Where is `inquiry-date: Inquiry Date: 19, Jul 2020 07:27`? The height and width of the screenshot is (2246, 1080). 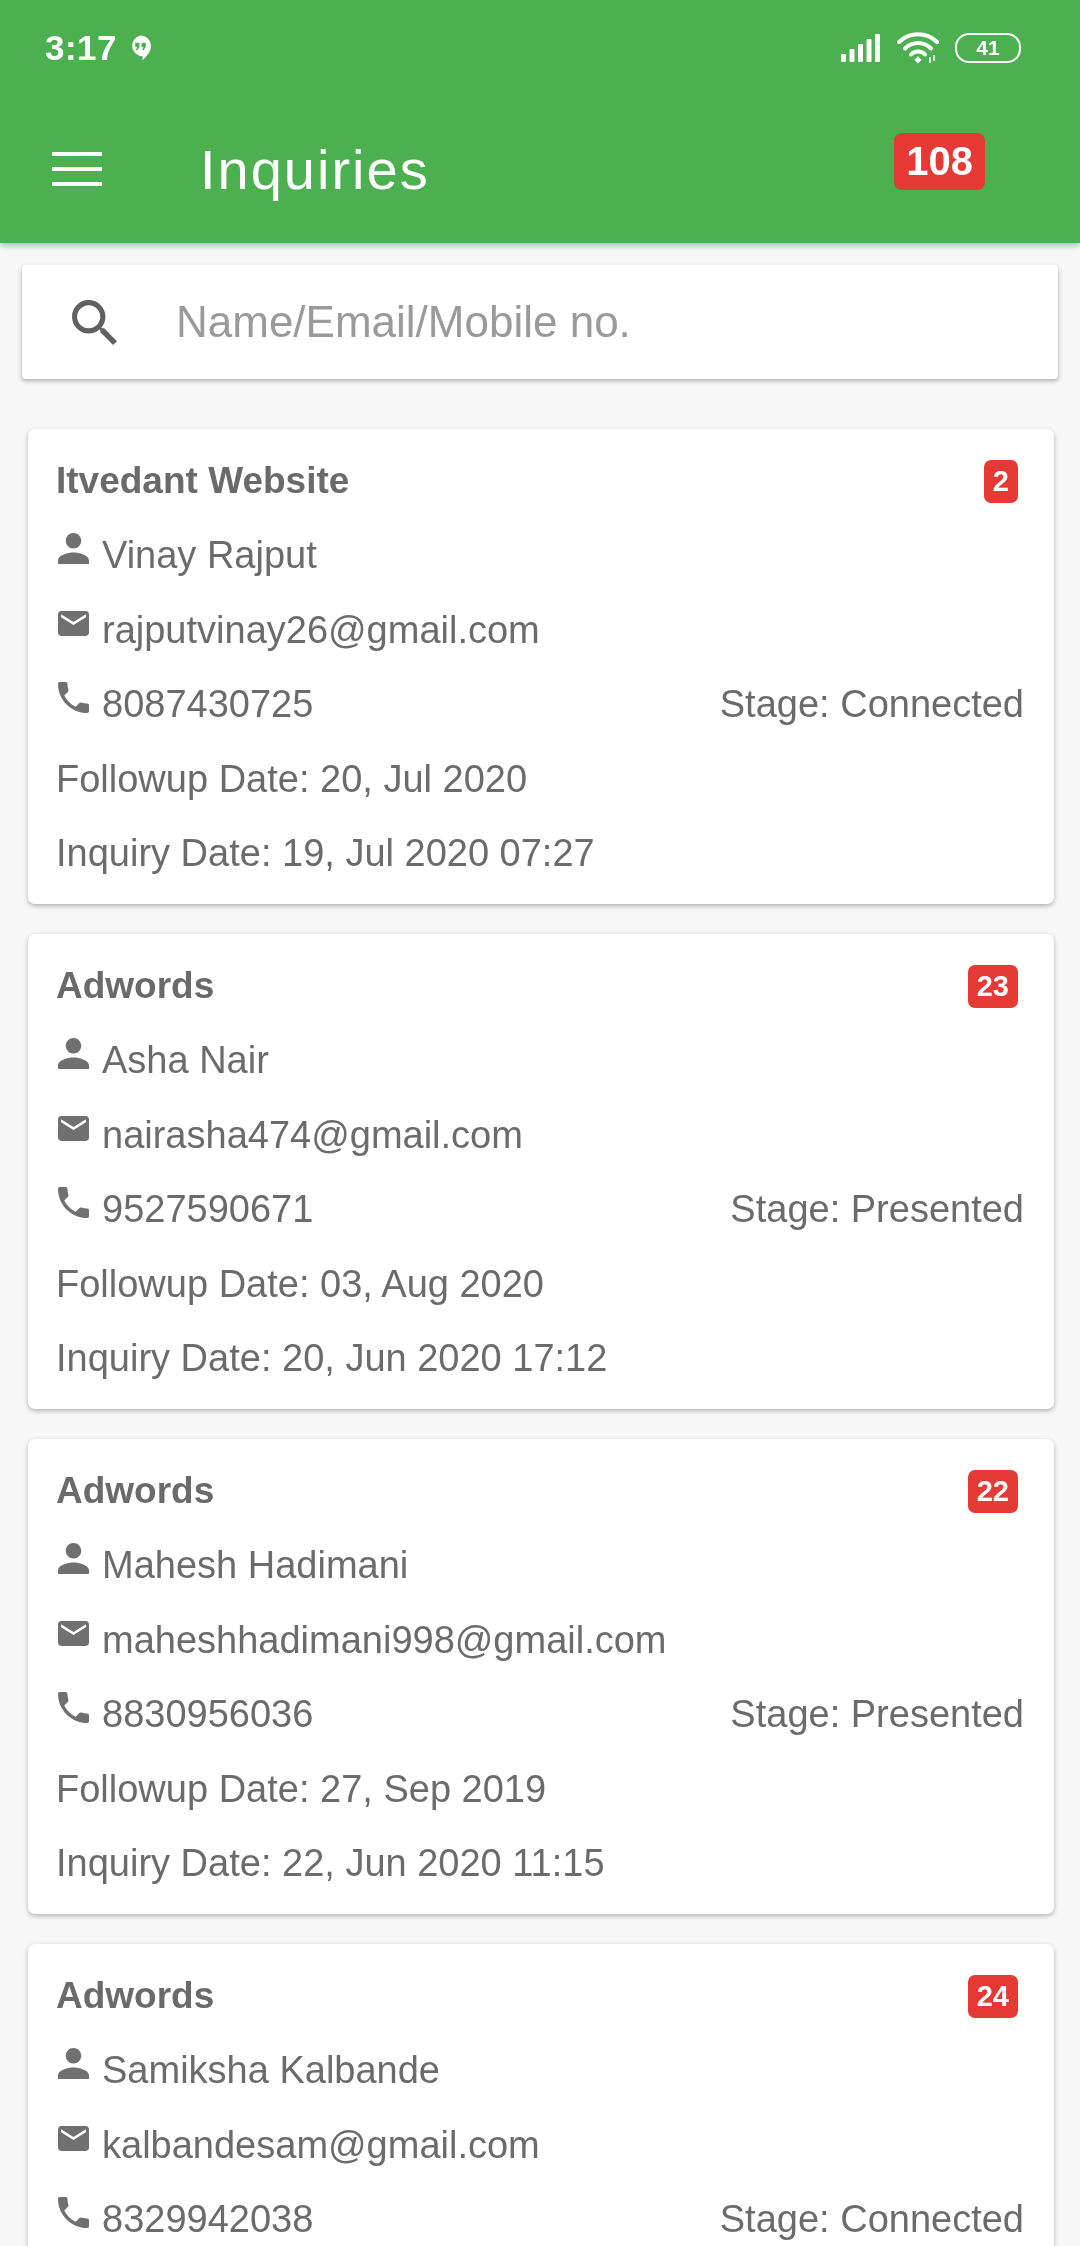
inquiry-date: Inquiry Date: 19, Jul 2020 07:27 is located at coordinates (325, 854).